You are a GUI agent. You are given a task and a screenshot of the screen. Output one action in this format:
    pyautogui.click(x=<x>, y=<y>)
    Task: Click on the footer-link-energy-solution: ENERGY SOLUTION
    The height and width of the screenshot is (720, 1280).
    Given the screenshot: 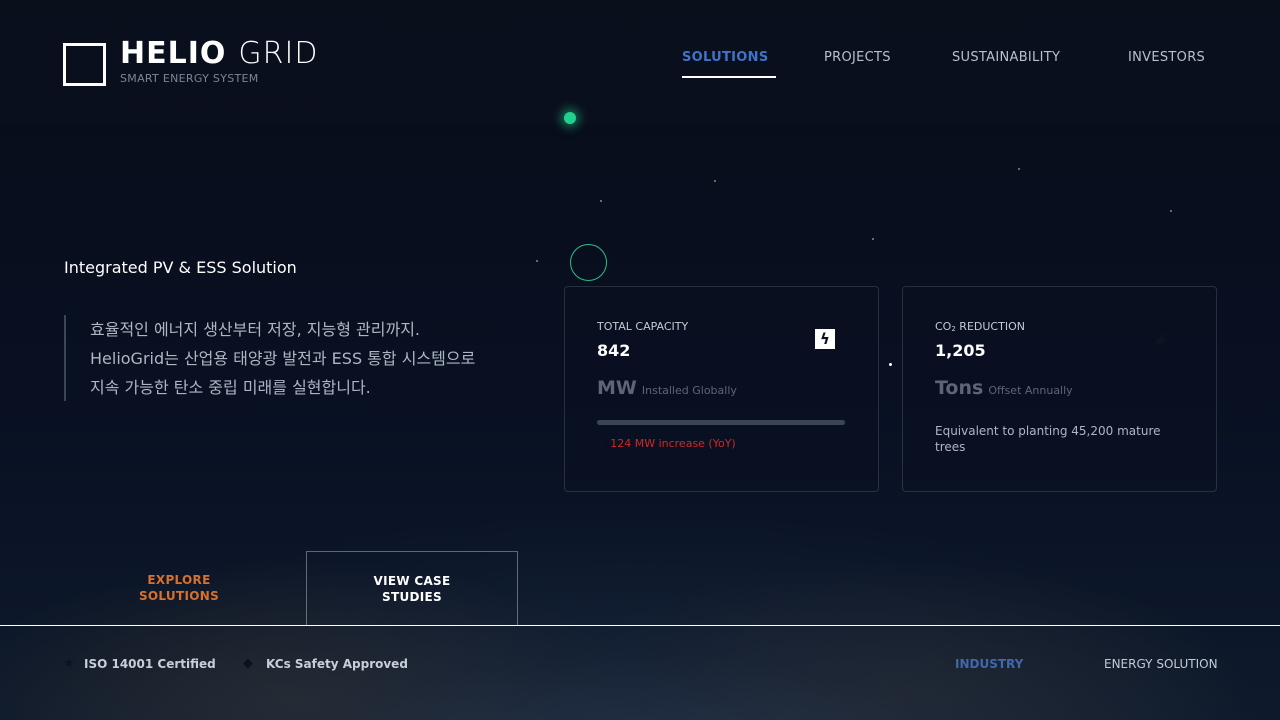 What is the action you would take?
    pyautogui.click(x=1161, y=664)
    